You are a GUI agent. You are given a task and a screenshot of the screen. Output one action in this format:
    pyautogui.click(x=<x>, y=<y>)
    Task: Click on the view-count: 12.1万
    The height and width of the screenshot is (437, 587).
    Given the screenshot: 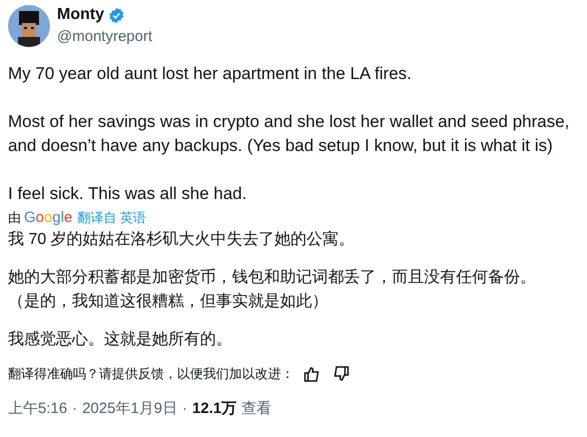 What is the action you would take?
    pyautogui.click(x=214, y=408)
    